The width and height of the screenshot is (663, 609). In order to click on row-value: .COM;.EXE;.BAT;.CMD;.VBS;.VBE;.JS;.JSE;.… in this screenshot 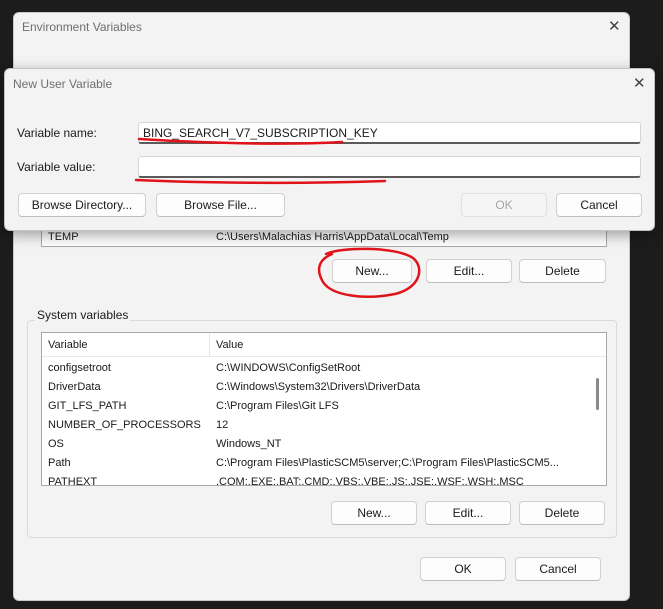, I will do `click(370, 481)`.